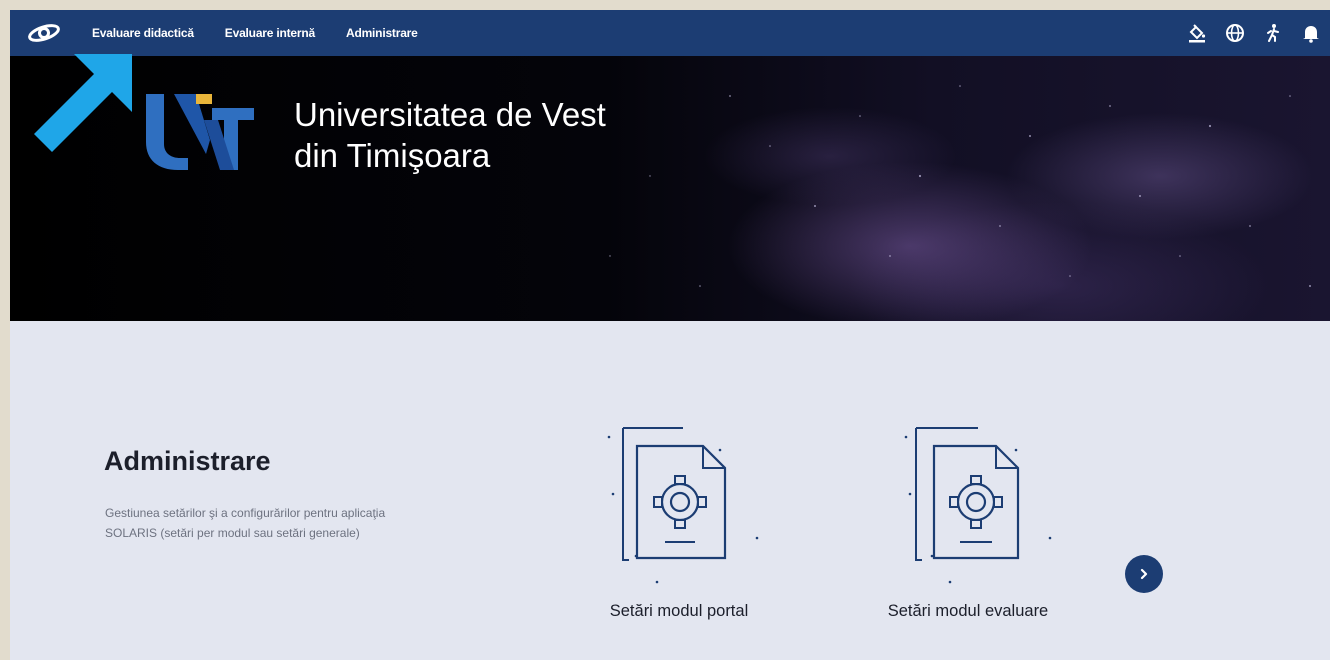 The image size is (1330, 660). What do you see at coordinates (1235, 33) in the screenshot?
I see `globe-icon` at bounding box center [1235, 33].